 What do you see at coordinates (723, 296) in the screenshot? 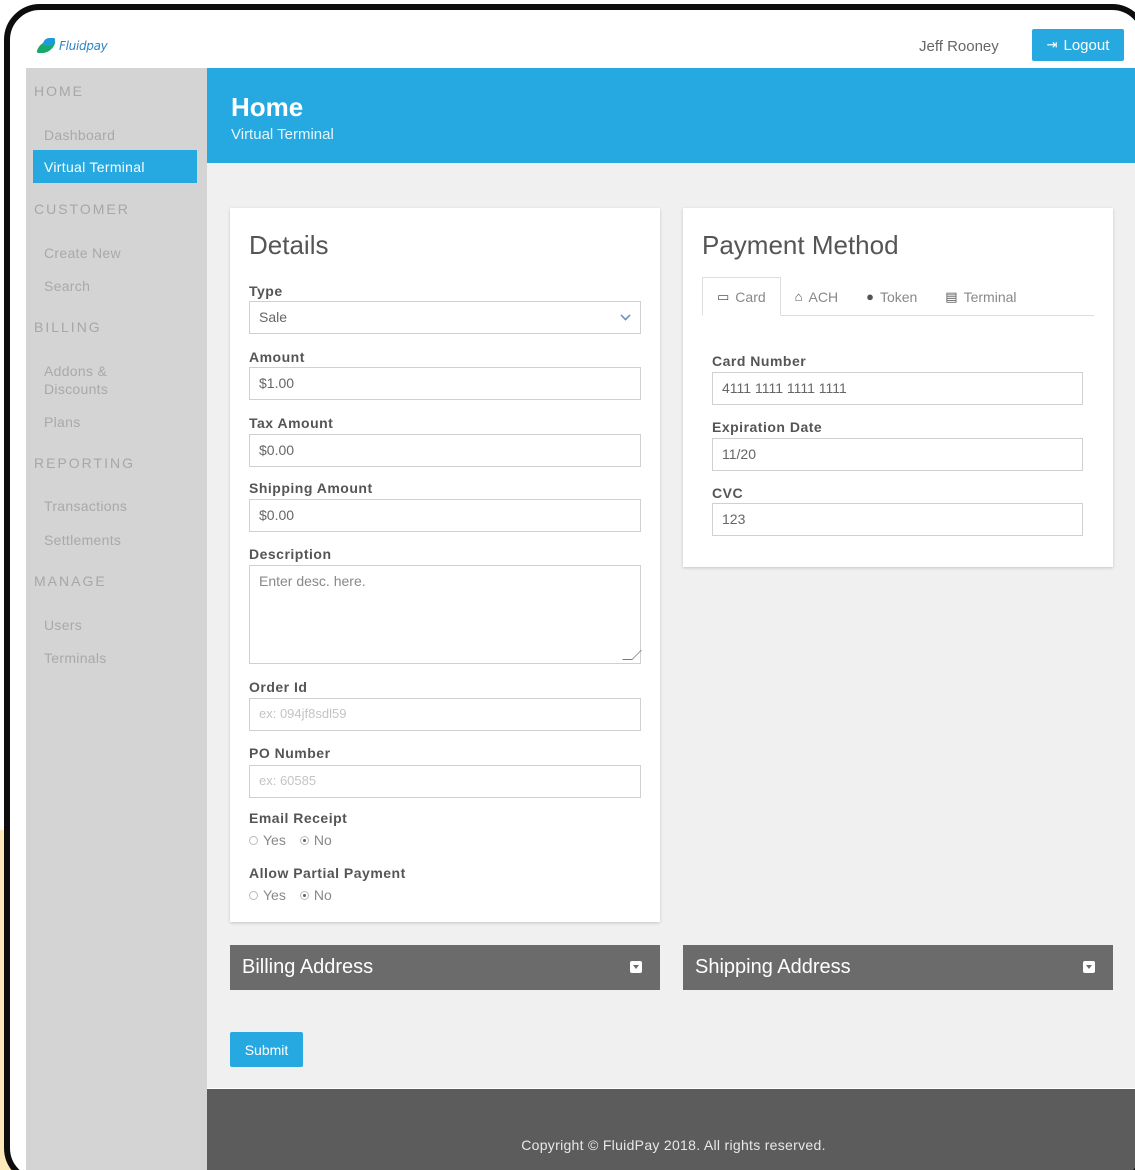
I see `credit-card-icon: ▭` at bounding box center [723, 296].